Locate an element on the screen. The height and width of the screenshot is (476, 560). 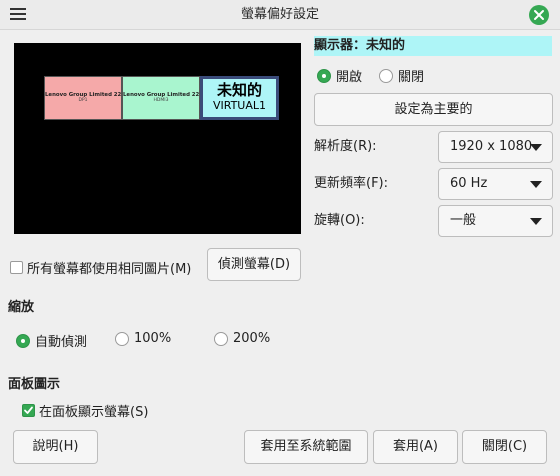
same-image-checkbox: 所有螢幕都使用相同圖片(M) is located at coordinates (100, 267).